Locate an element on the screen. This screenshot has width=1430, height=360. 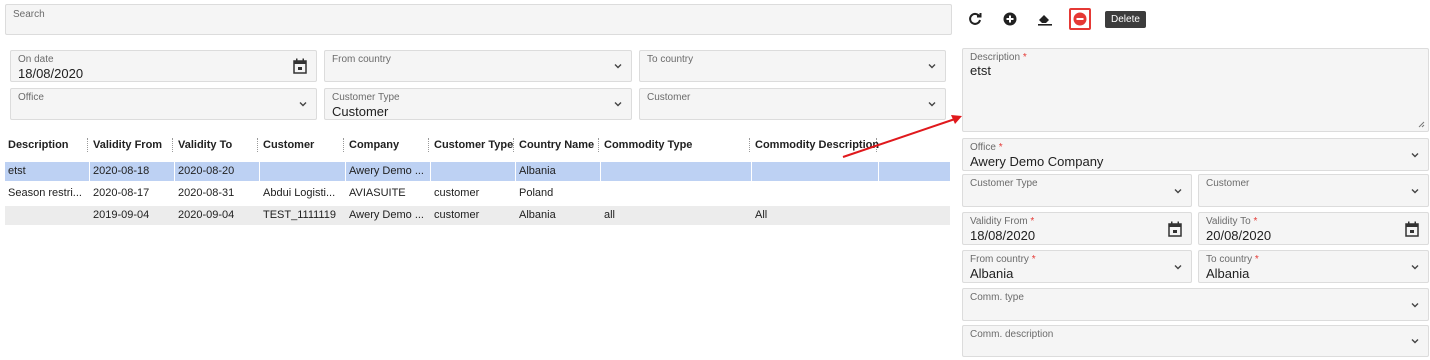
office-filter: Office is located at coordinates (163, 104).